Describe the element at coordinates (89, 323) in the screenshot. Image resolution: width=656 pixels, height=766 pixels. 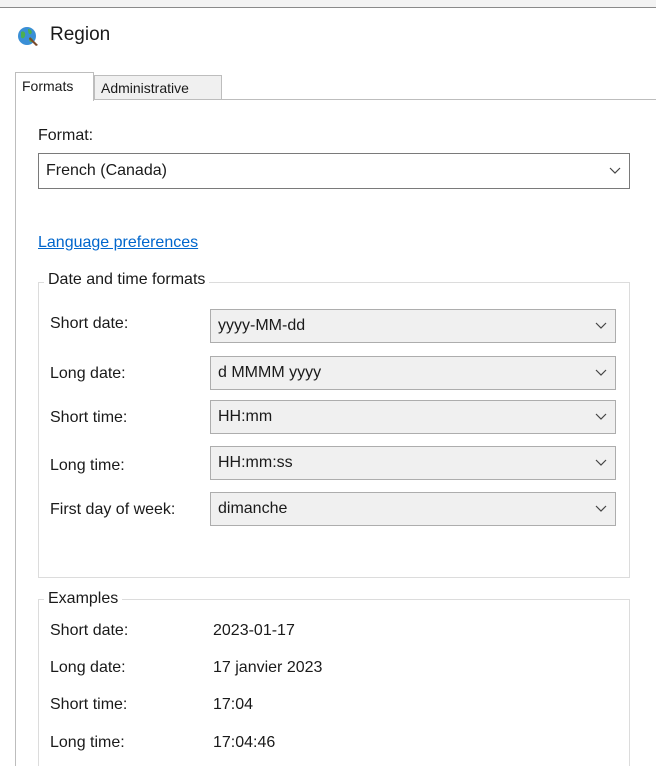
I see `short-date-label: Short date:` at that location.